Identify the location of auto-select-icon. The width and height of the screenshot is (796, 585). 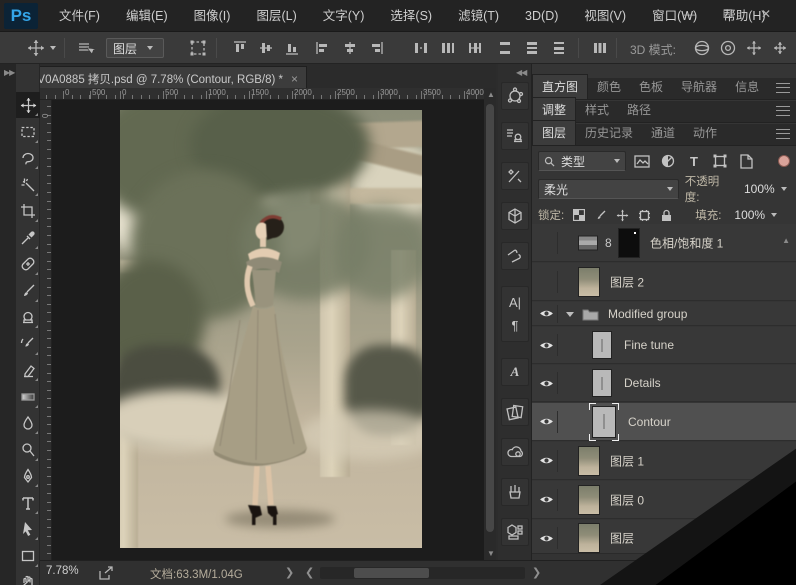
(86, 48).